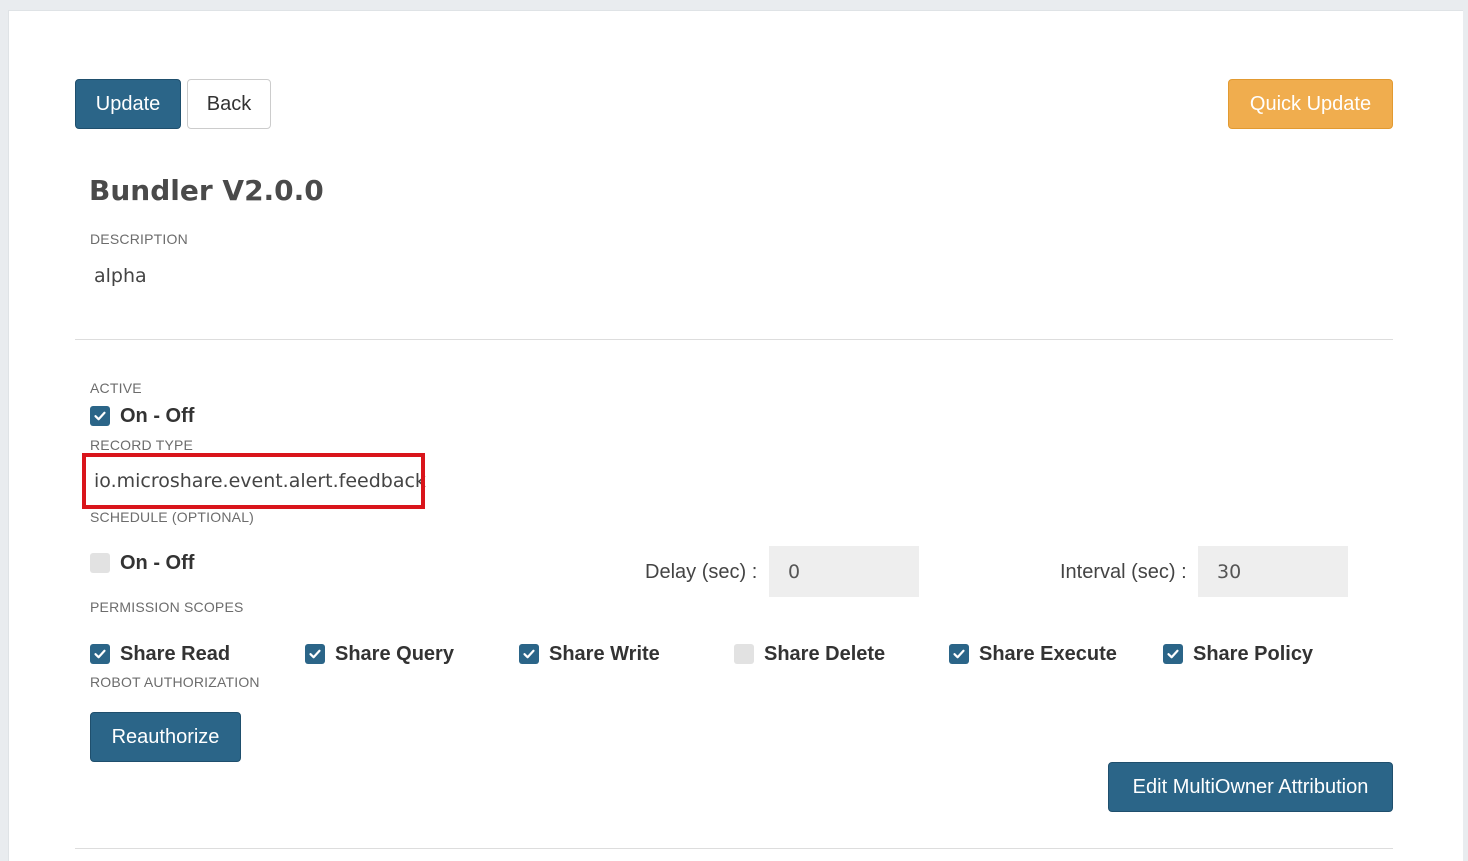  I want to click on share-write-checkbox, so click(529, 654).